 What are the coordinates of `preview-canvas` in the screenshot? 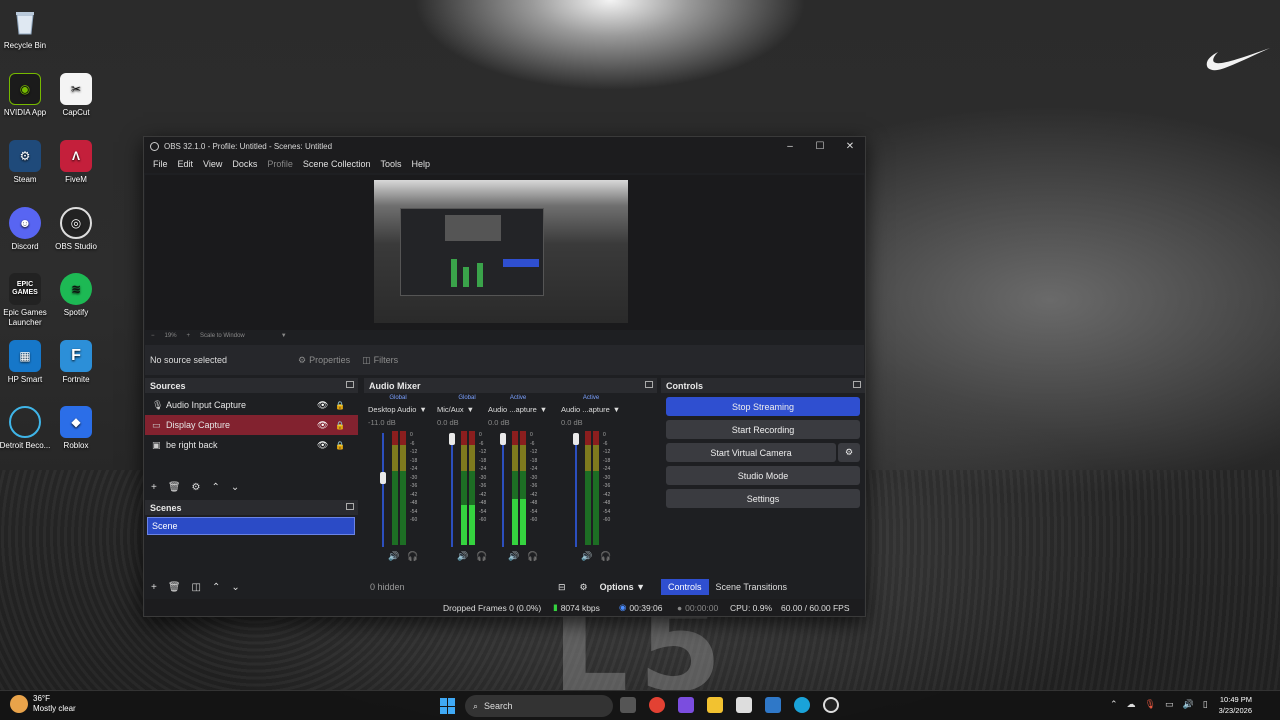 It's located at (501, 251).